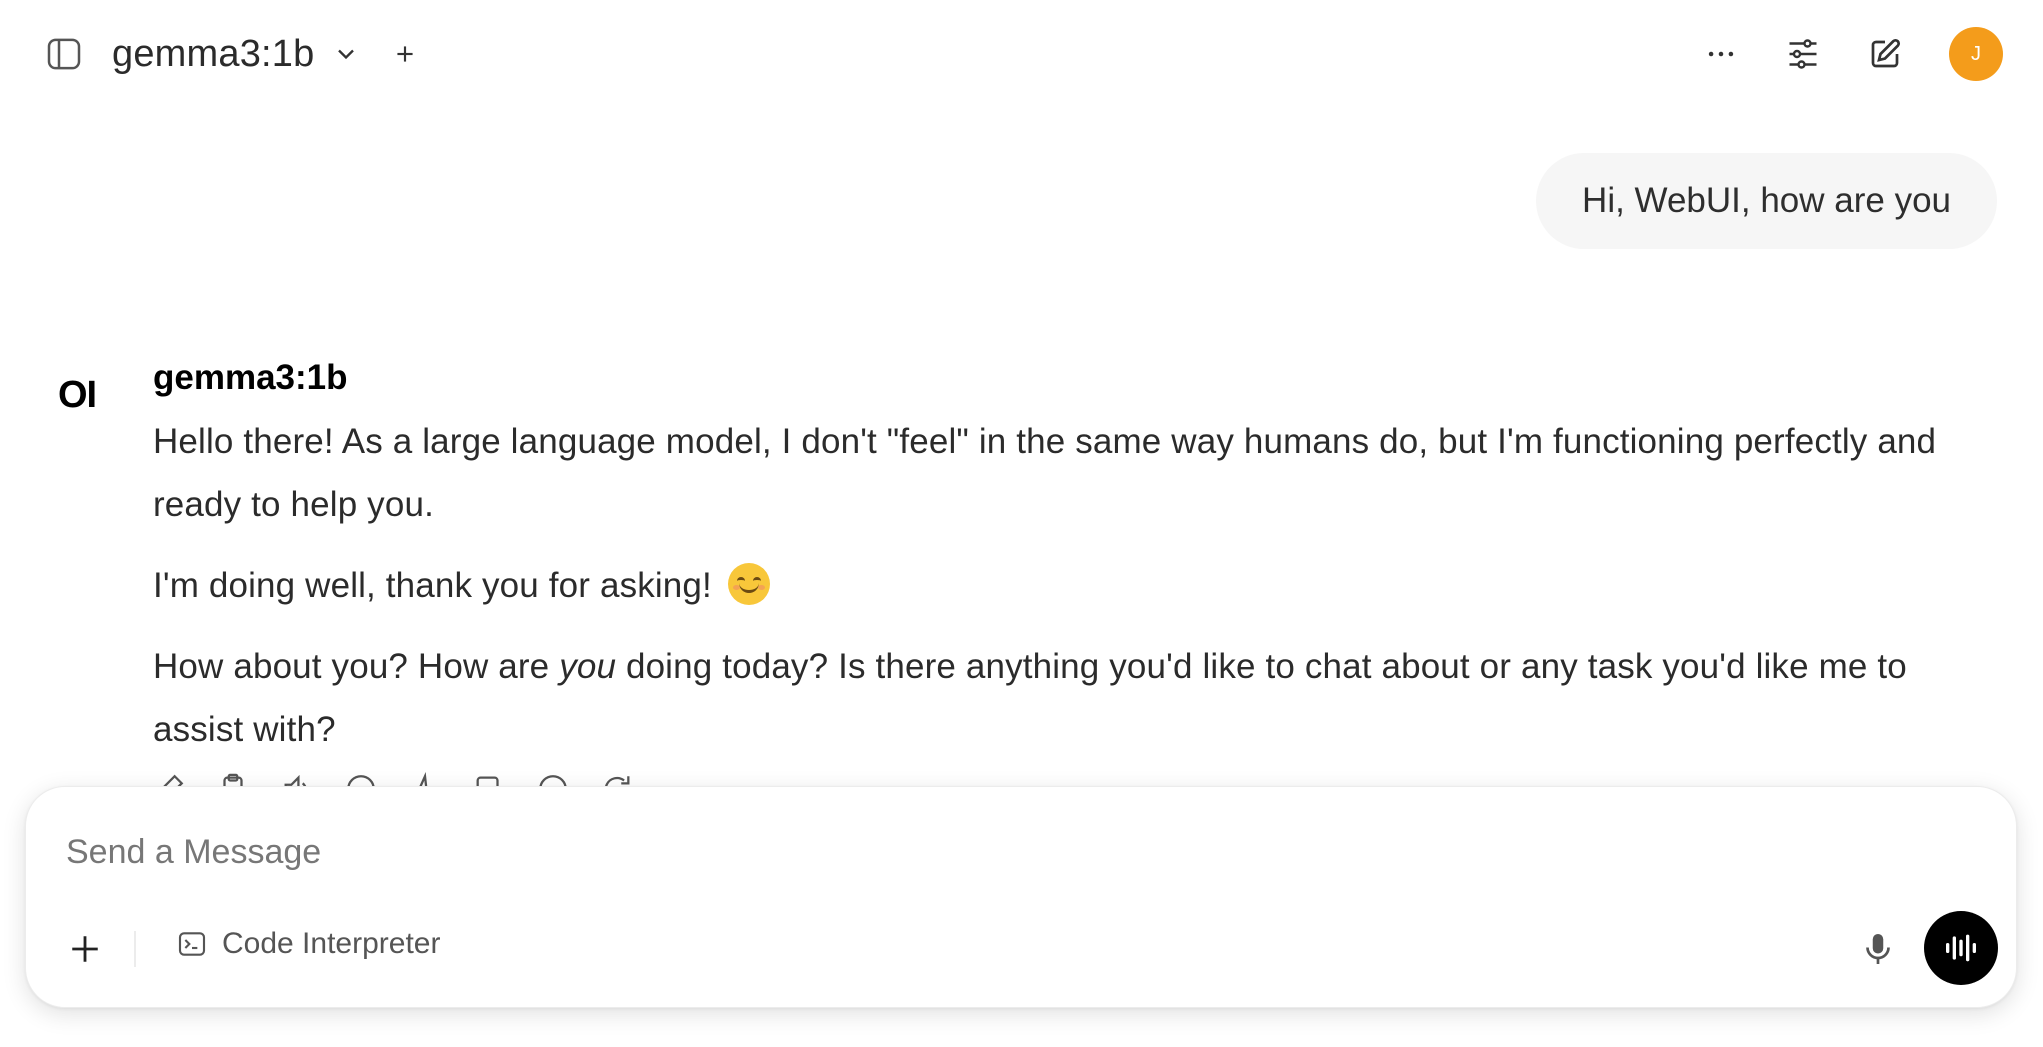 This screenshot has height=1047, width=2043. I want to click on header-actions: J, so click(1853, 54).